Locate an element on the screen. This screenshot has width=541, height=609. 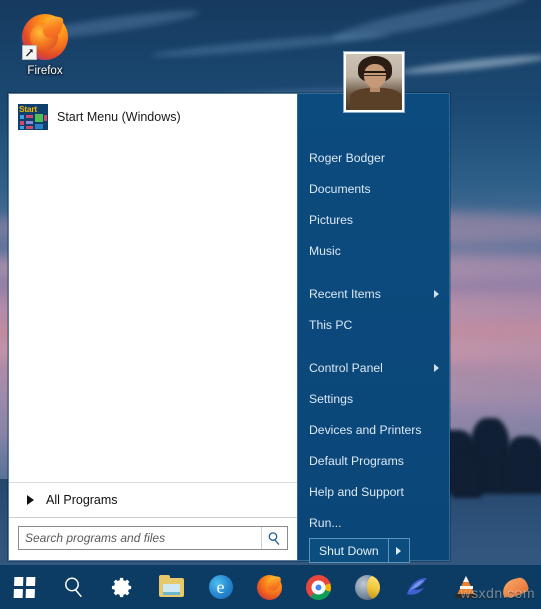
seamonkey-icon is located at coordinates (367, 587).